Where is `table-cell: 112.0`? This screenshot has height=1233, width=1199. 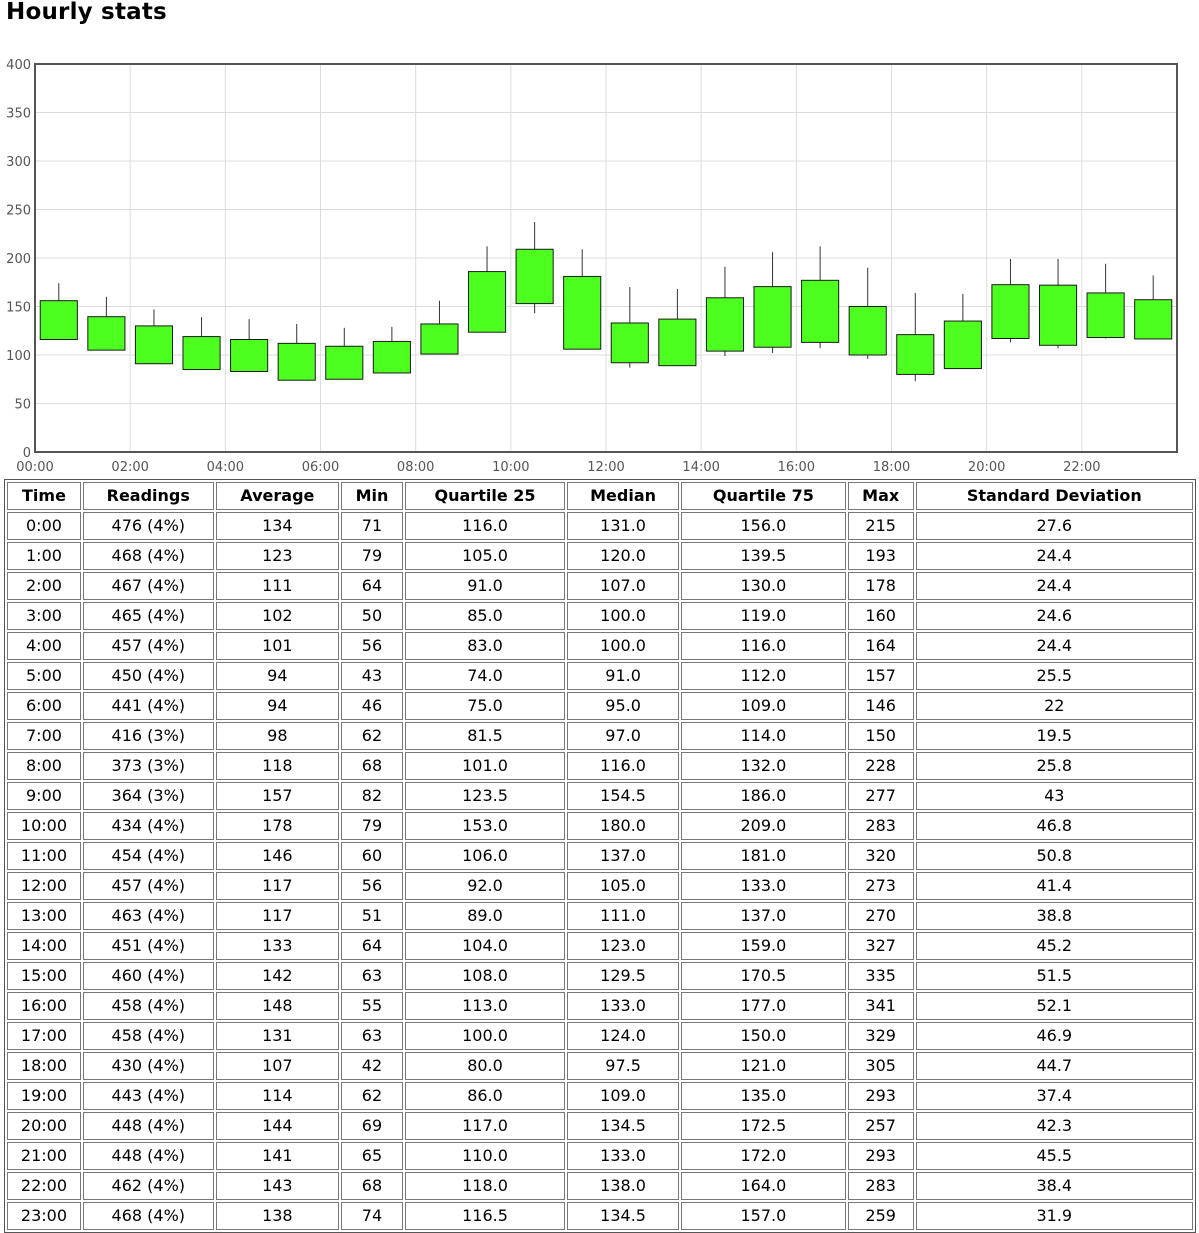 table-cell: 112.0 is located at coordinates (763, 676).